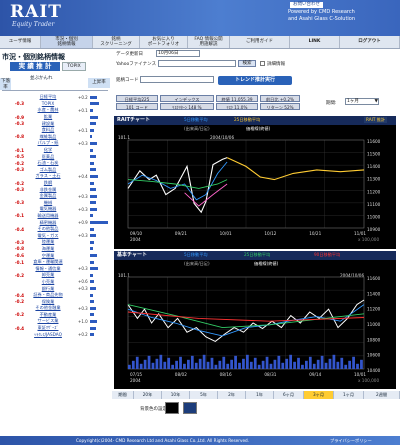 The height and width of the screenshot is (445, 400). What do you see at coordinates (56, 150) in the screenshot?
I see `list-item: -0.1 化学` at bounding box center [56, 150].